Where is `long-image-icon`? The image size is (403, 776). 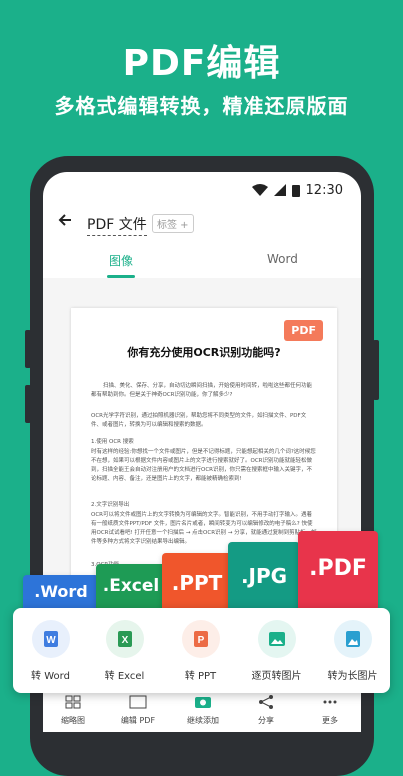 long-image-icon is located at coordinates (352, 639).